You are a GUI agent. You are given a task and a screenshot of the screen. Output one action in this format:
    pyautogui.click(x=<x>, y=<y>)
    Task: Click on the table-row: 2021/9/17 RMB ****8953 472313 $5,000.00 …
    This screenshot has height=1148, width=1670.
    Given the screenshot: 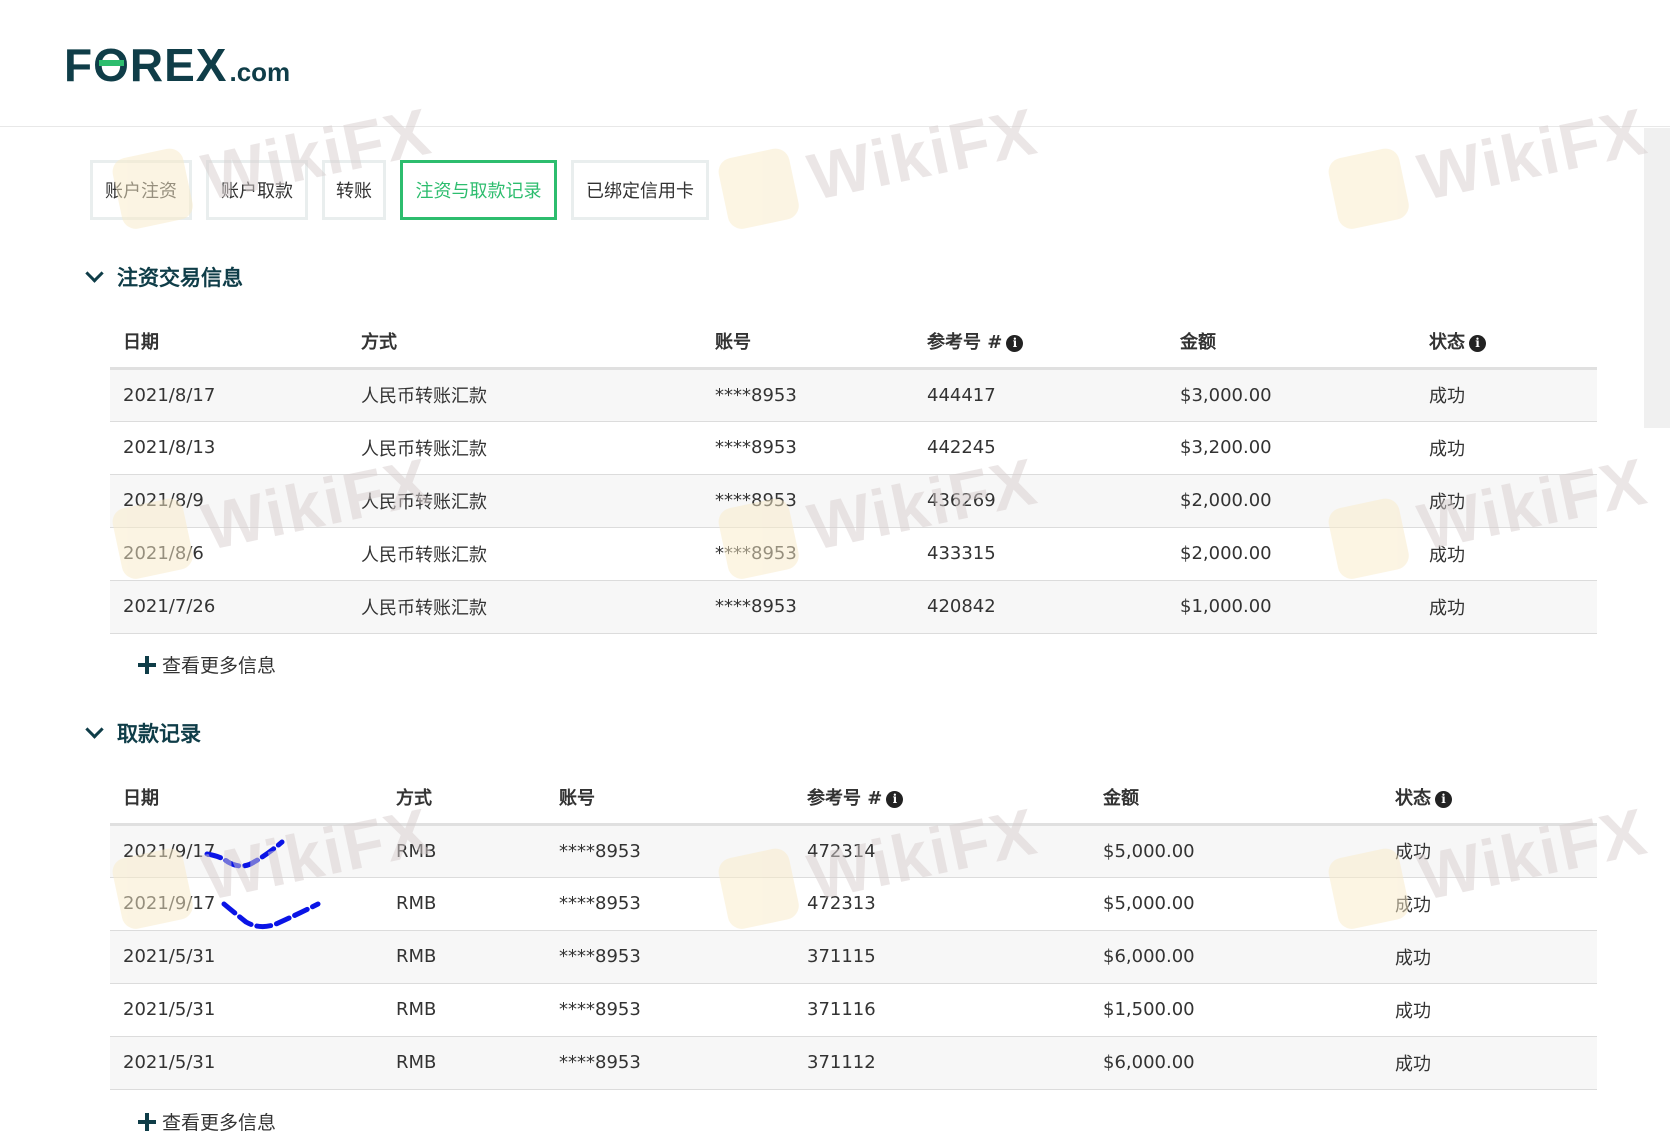 What is the action you would take?
    pyautogui.click(x=853, y=904)
    